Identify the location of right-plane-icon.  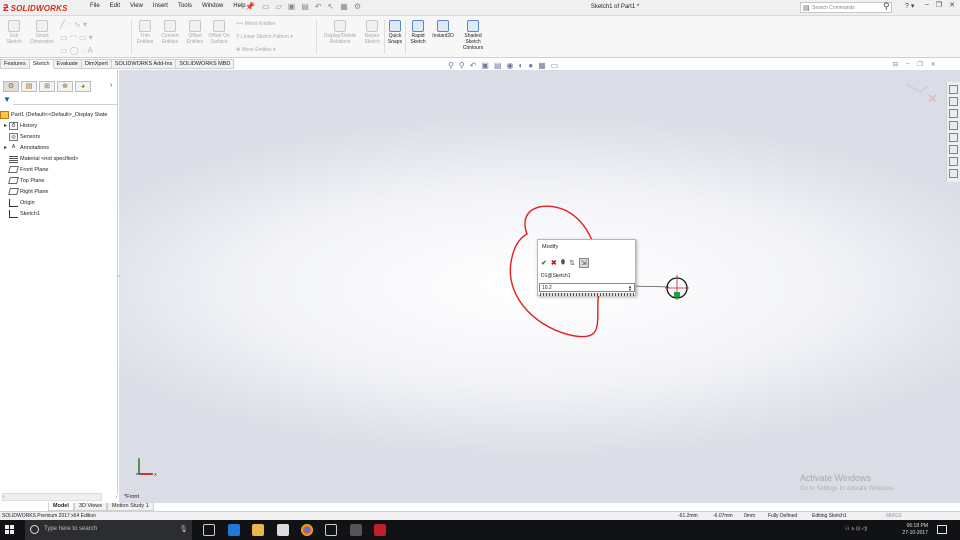
(13, 191).